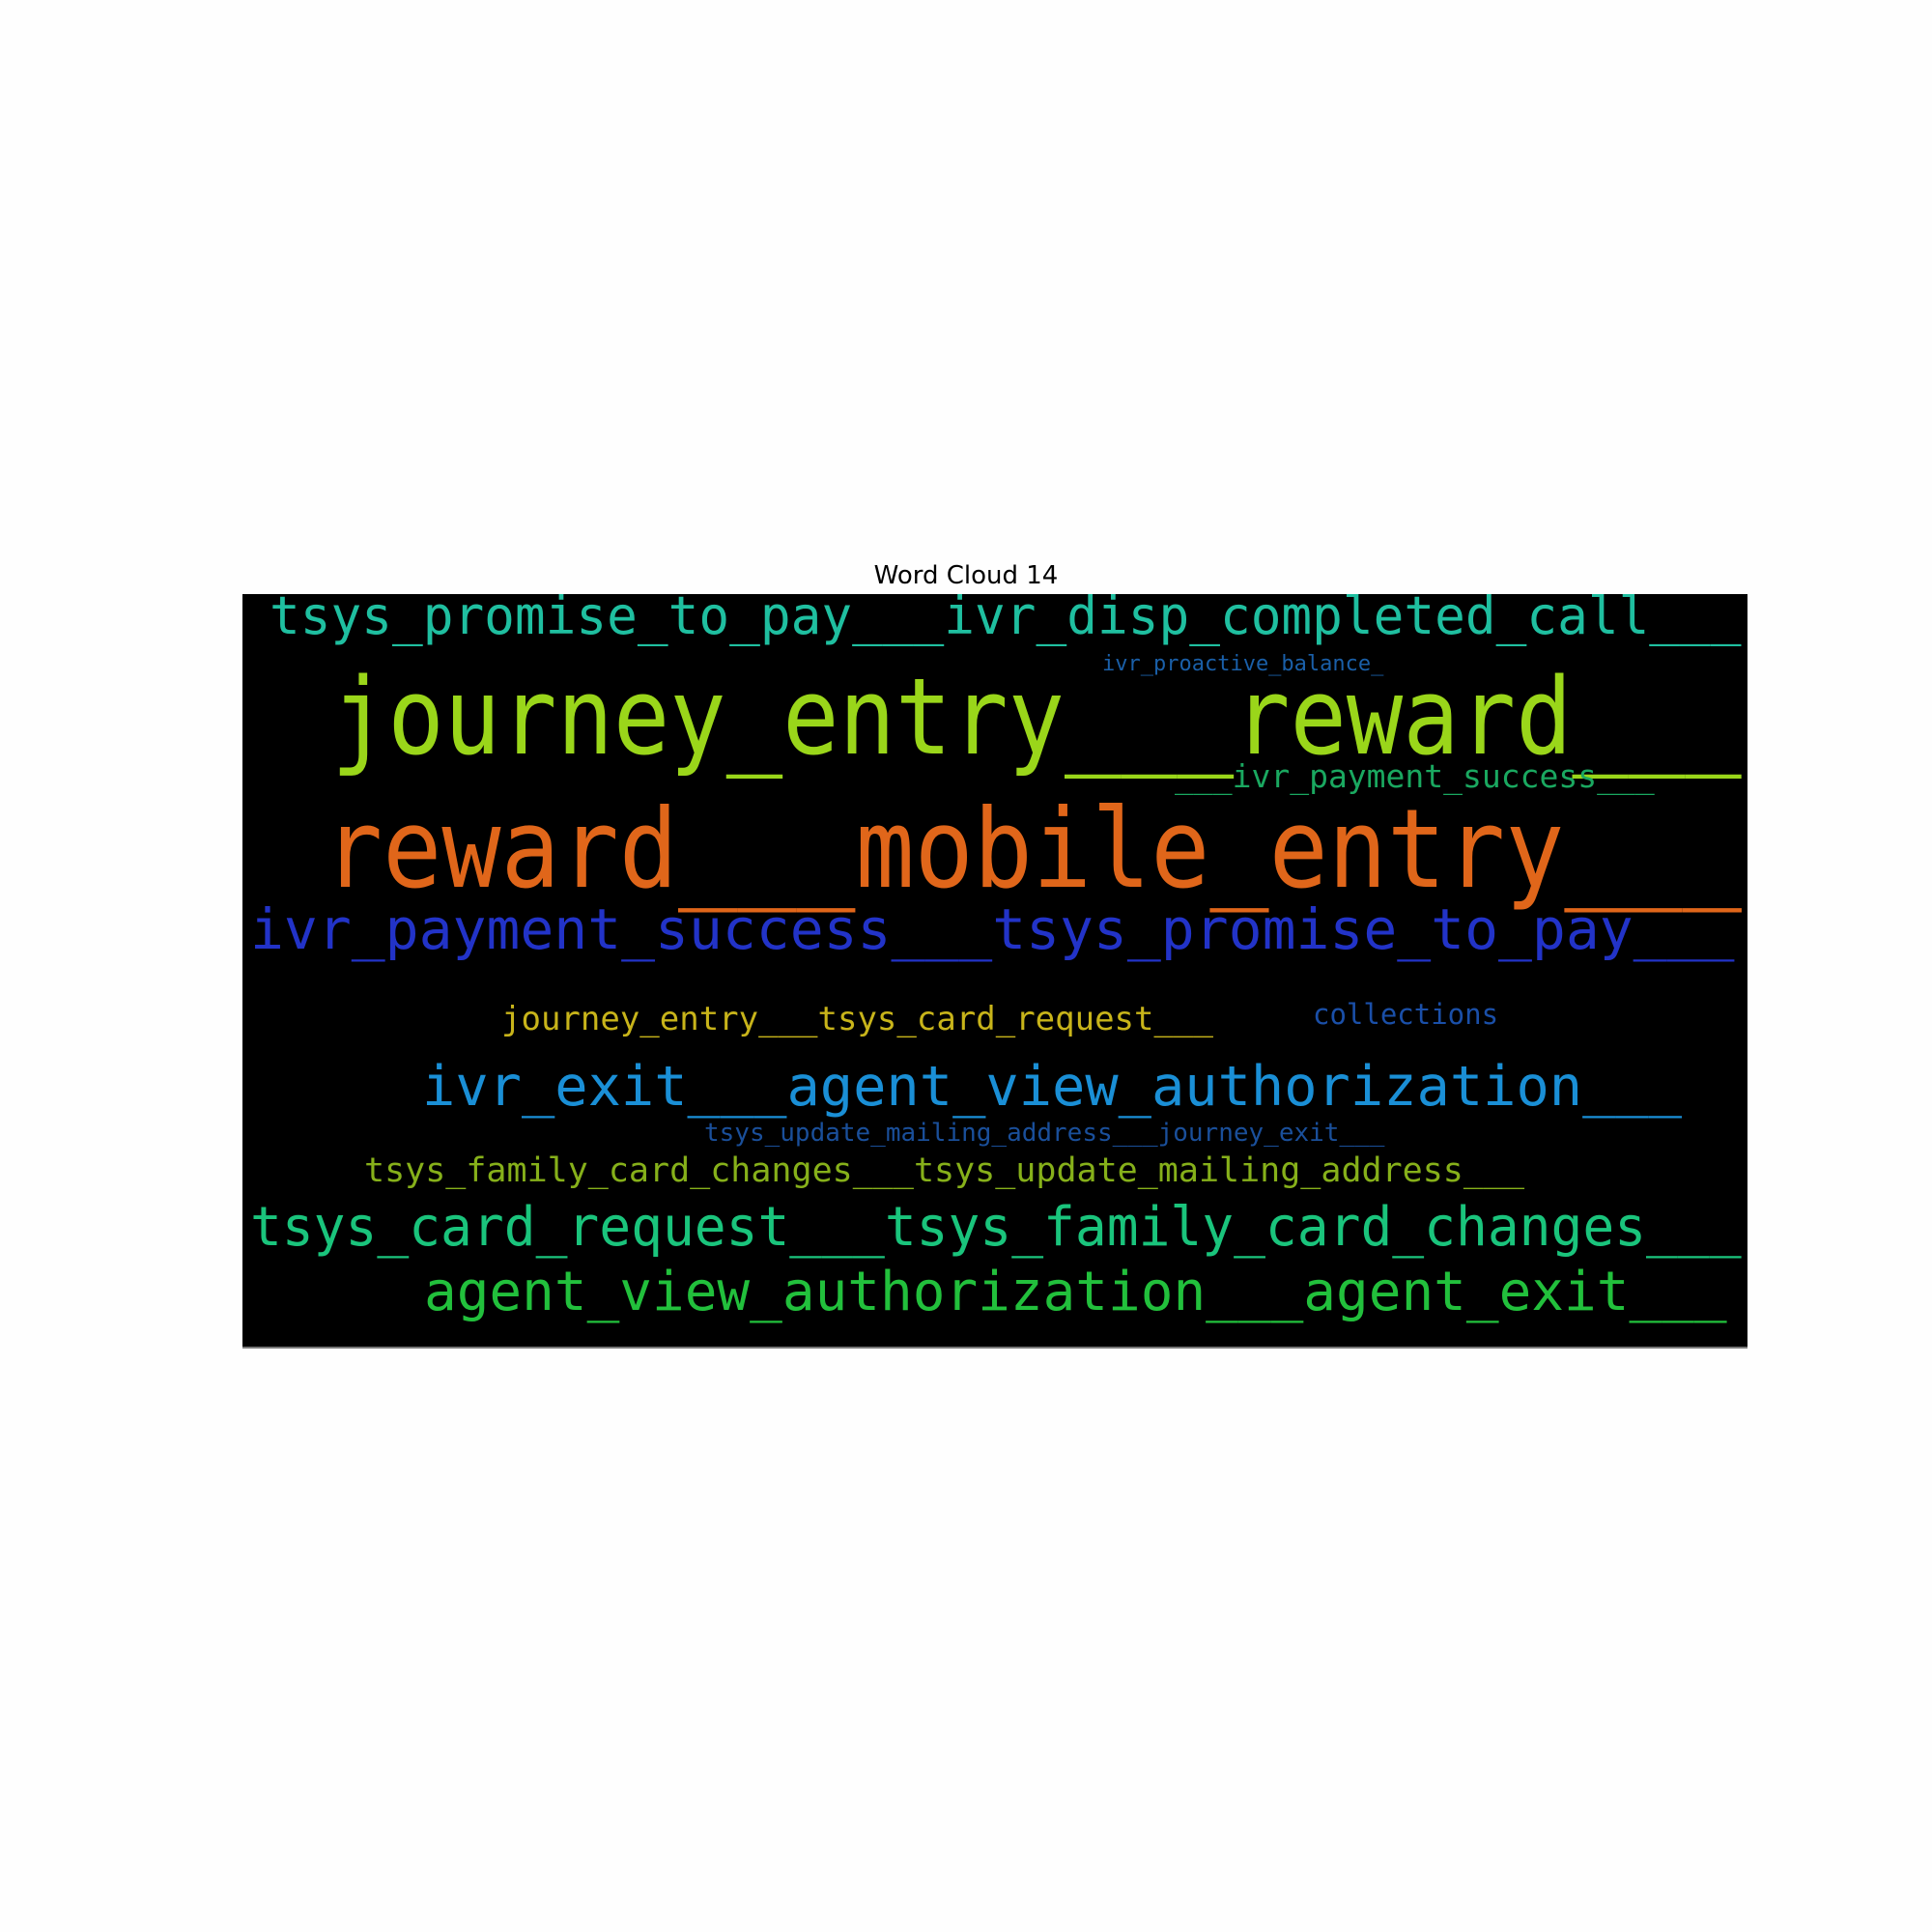 The width and height of the screenshot is (1932, 1932). What do you see at coordinates (1406, 1014) in the screenshot?
I see `word-cloud-word: collections` at bounding box center [1406, 1014].